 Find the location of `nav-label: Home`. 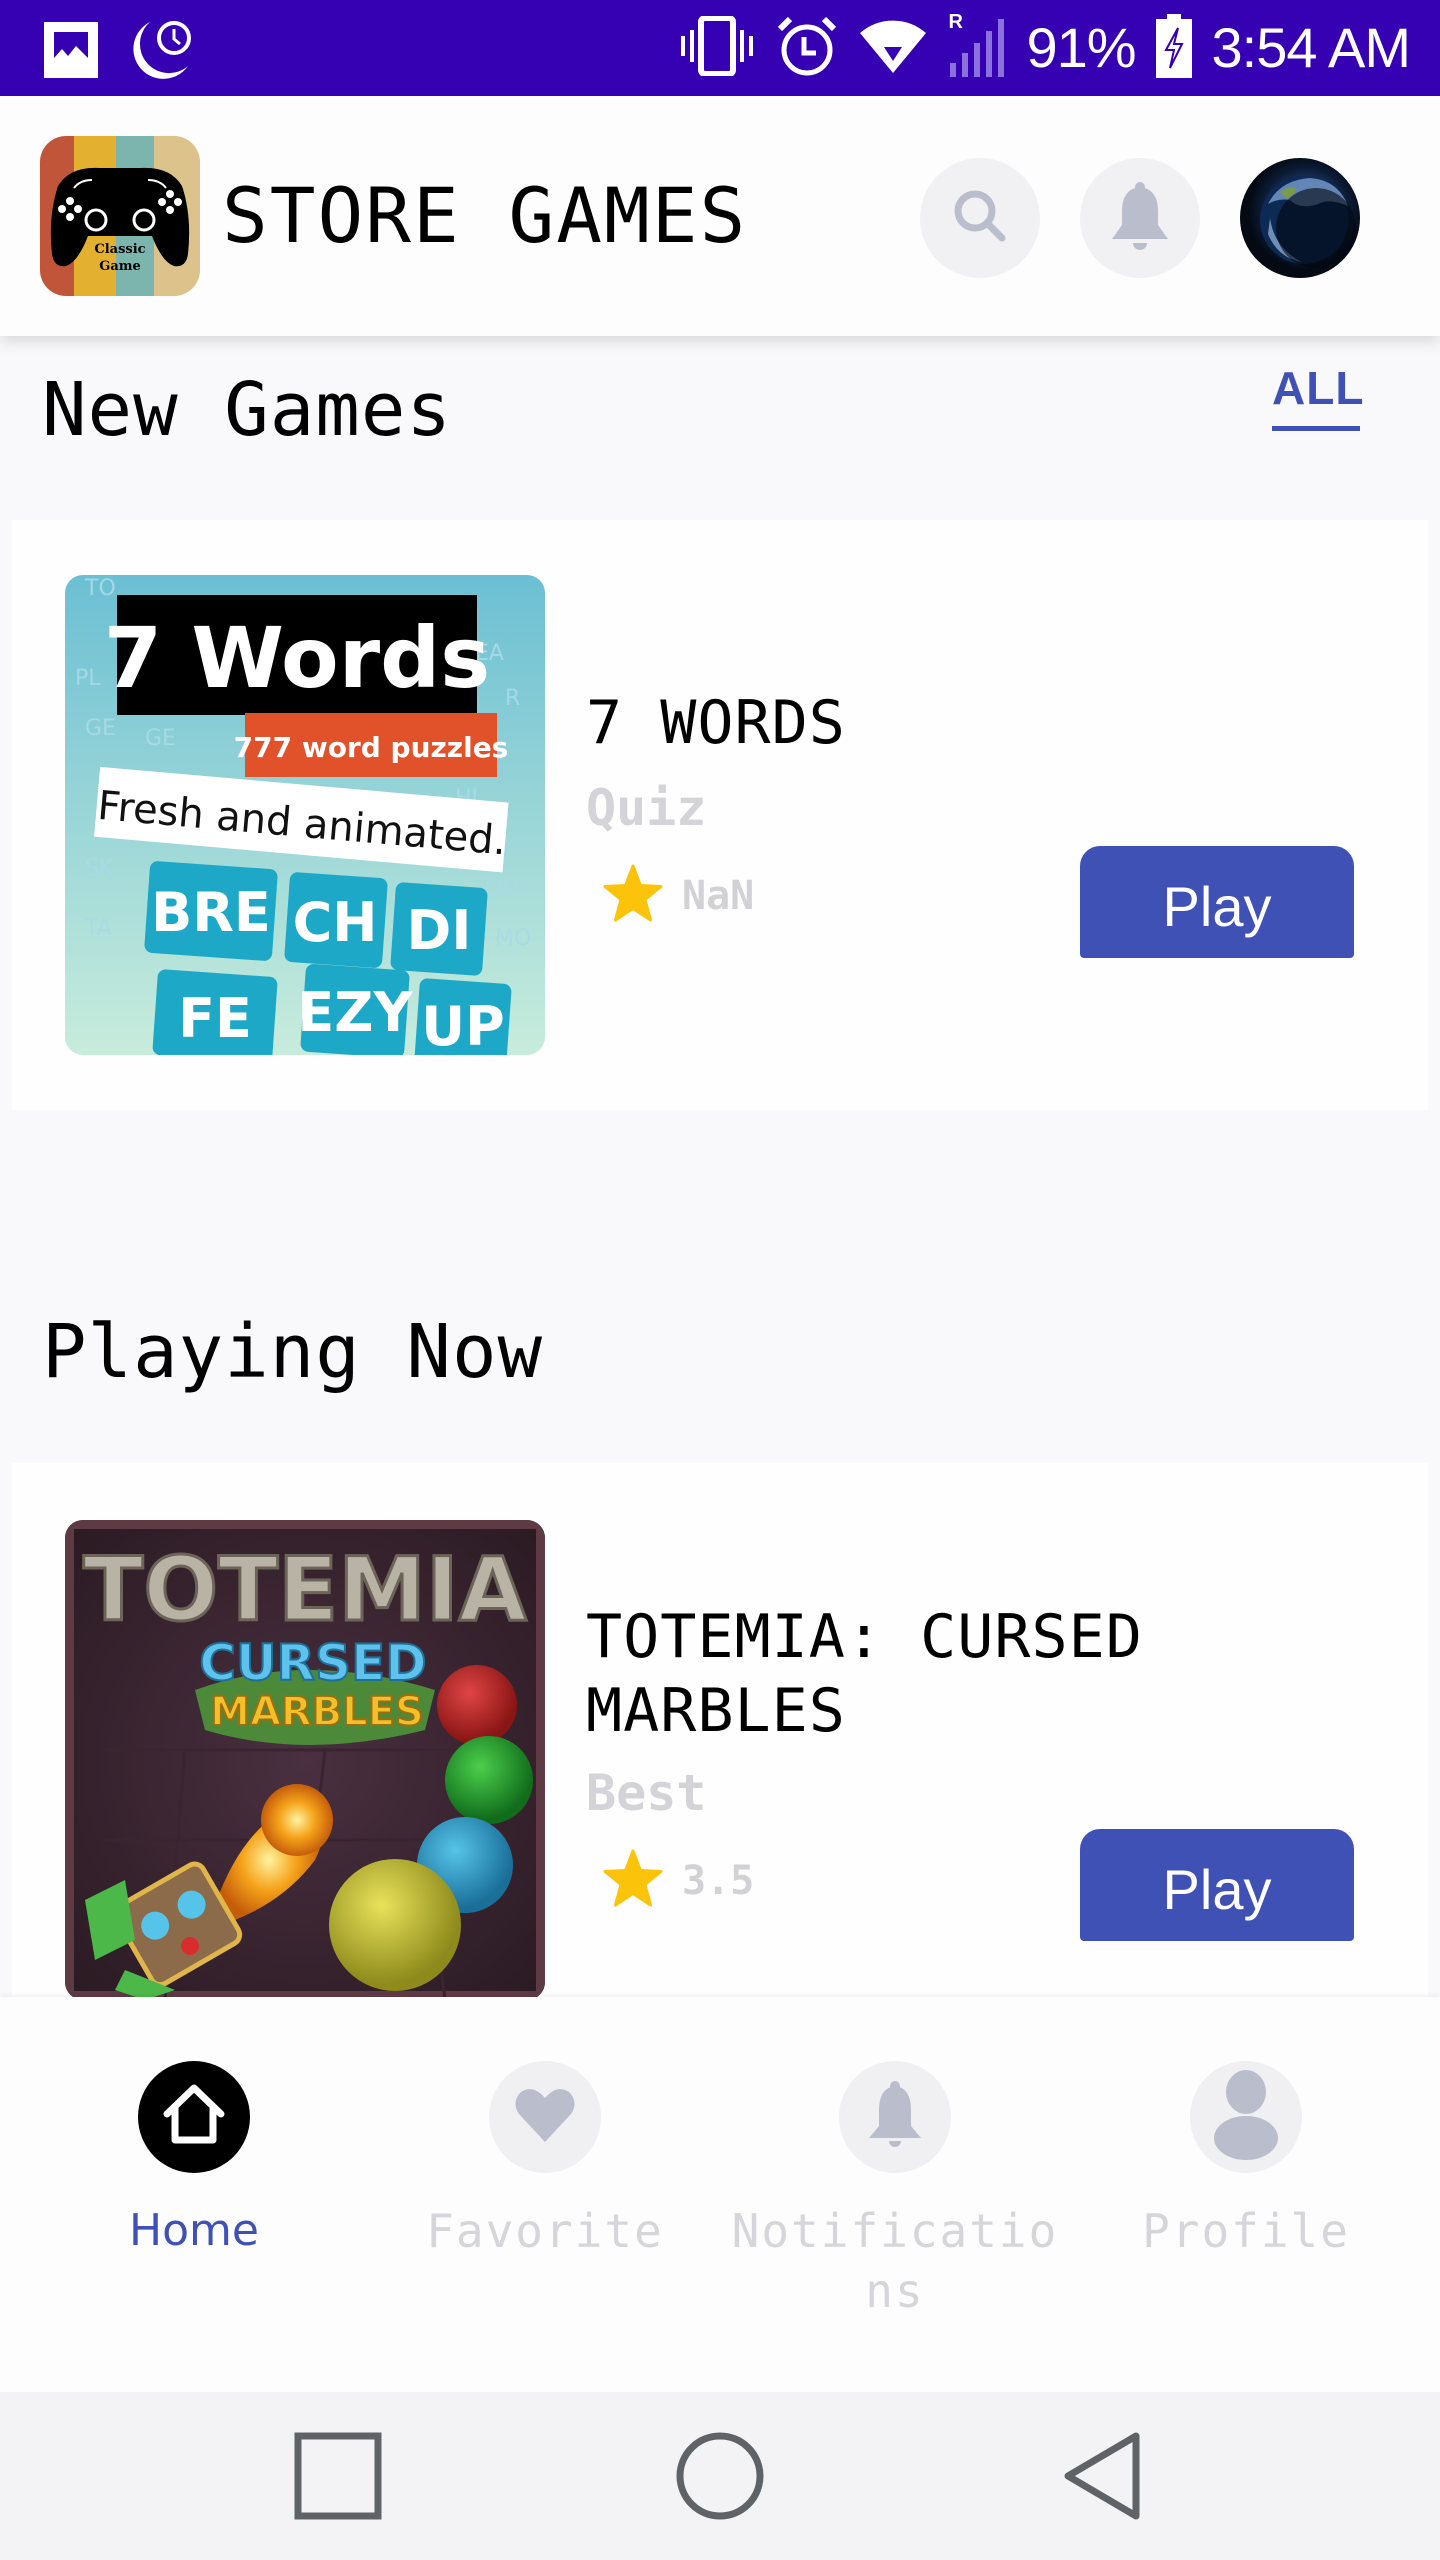

nav-label: Home is located at coordinates (194, 2230).